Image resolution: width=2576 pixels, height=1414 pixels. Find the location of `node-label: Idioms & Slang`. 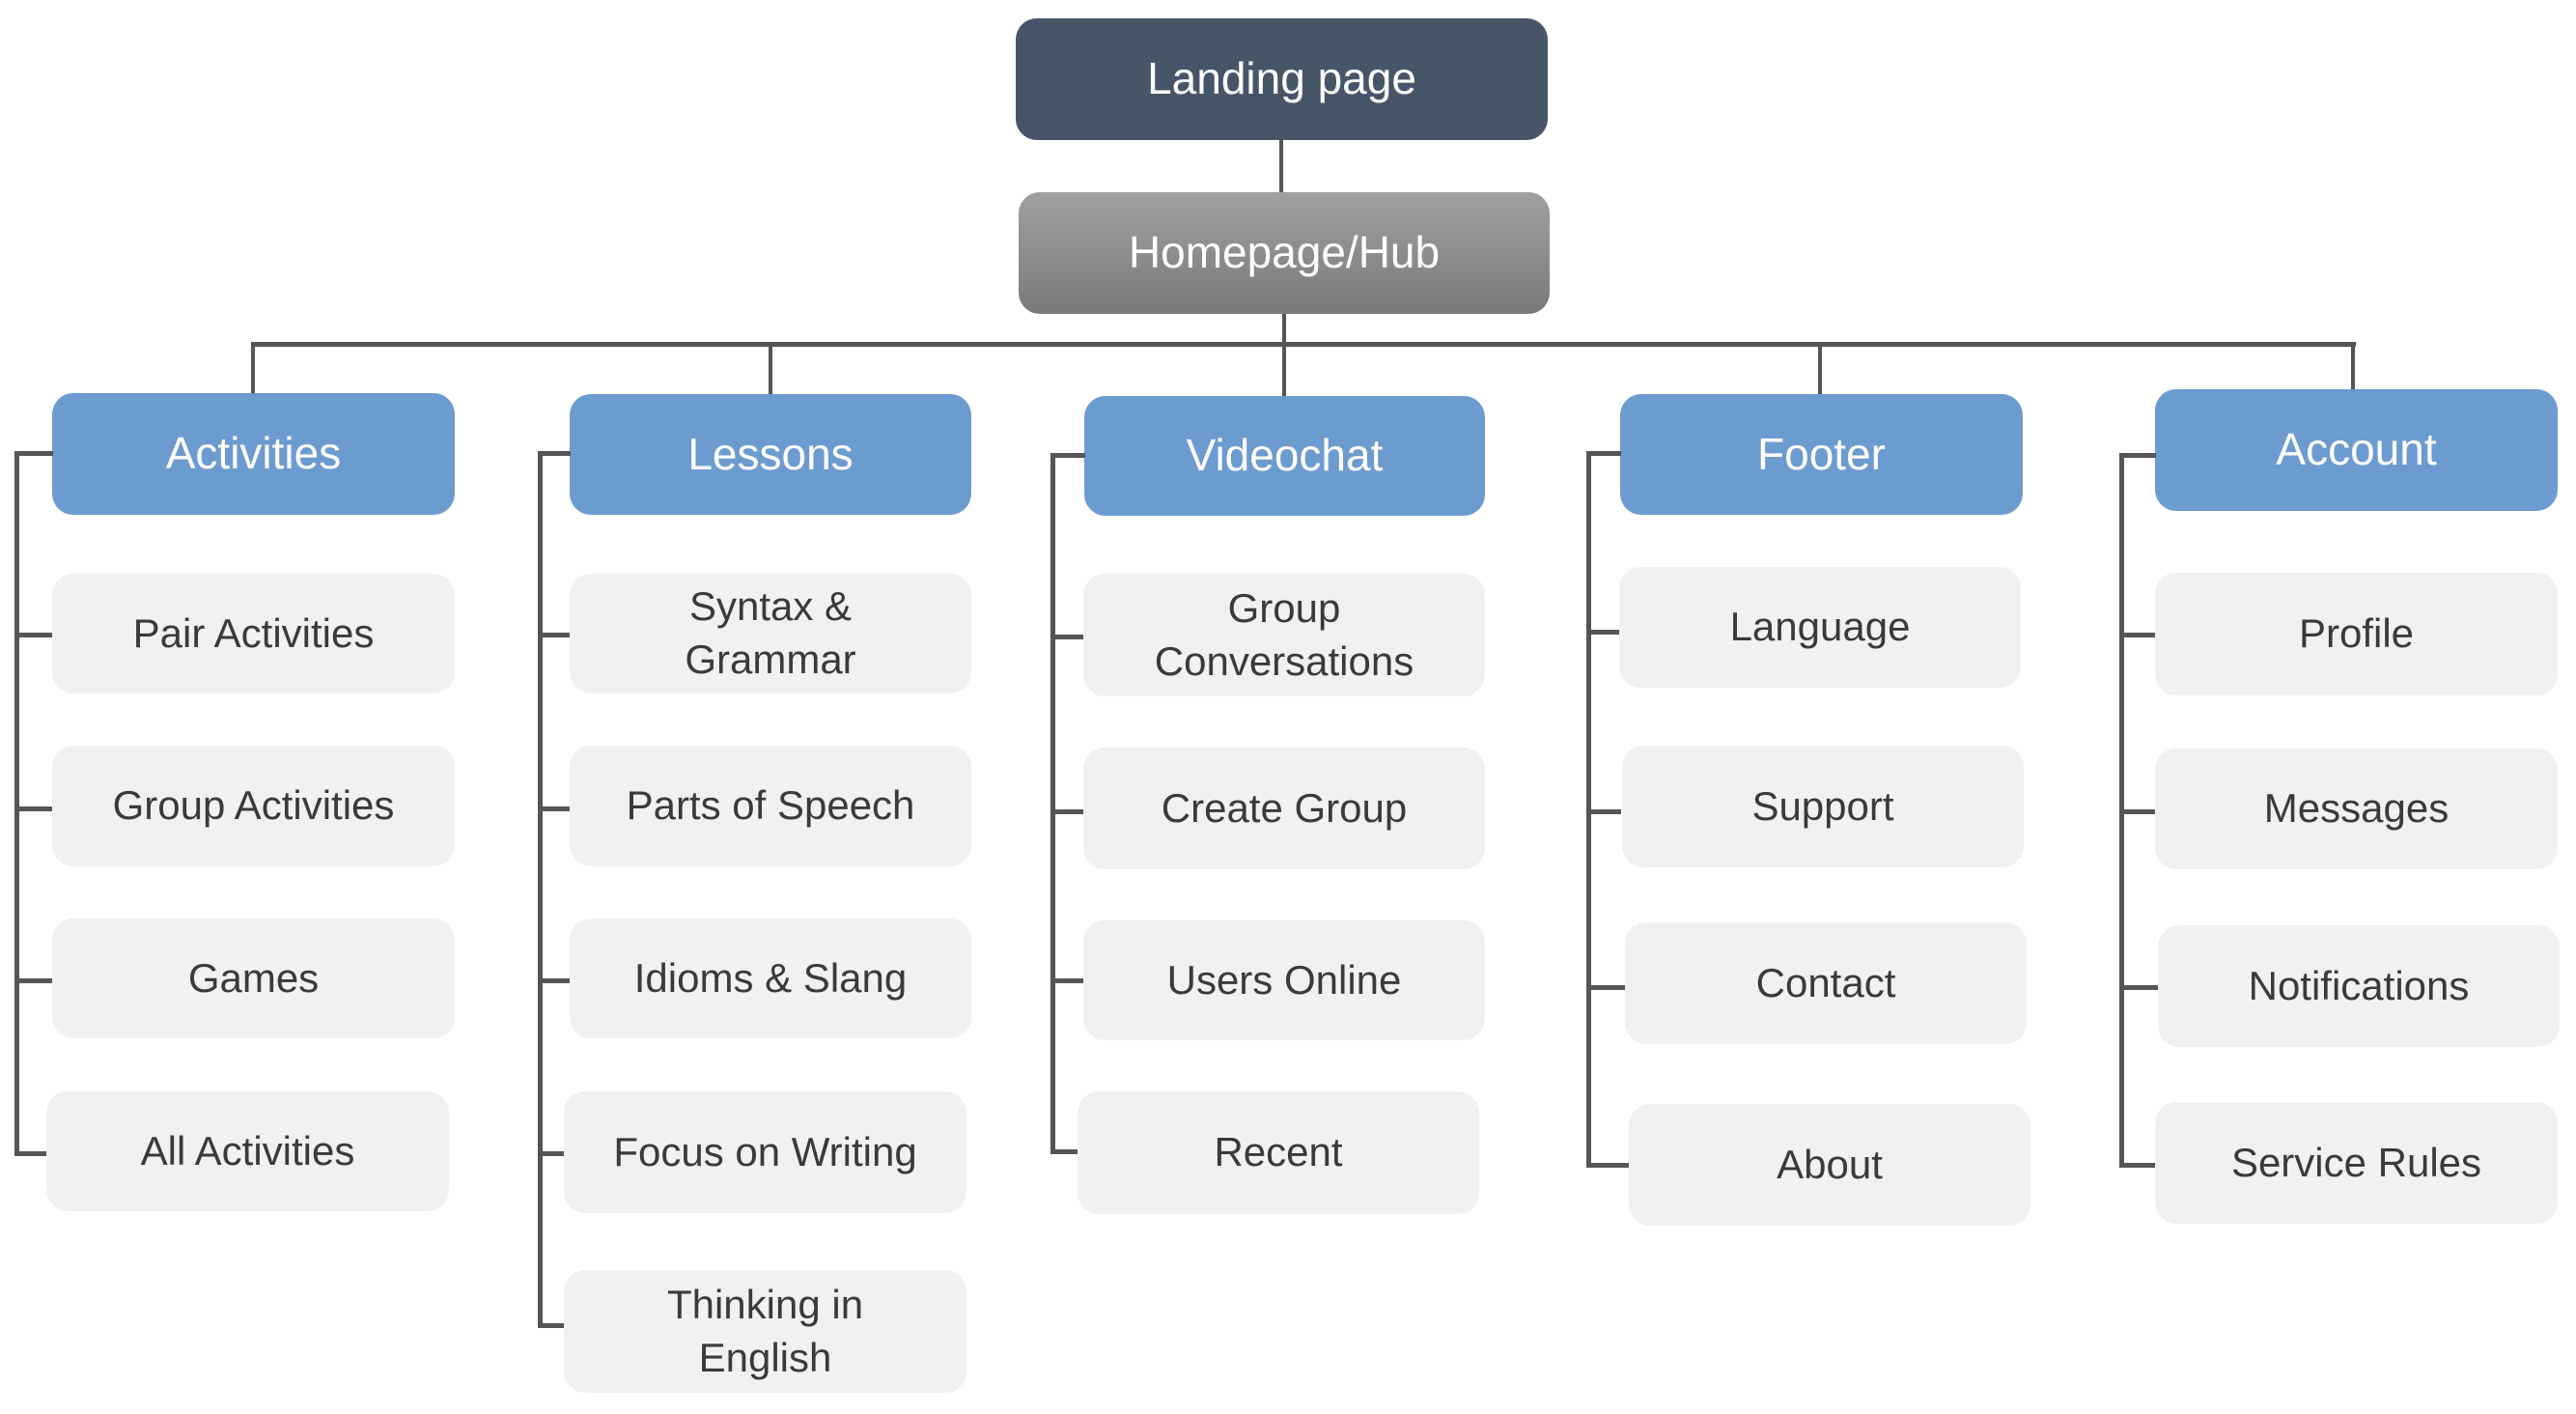

node-label: Idioms & Slang is located at coordinates (771, 978).